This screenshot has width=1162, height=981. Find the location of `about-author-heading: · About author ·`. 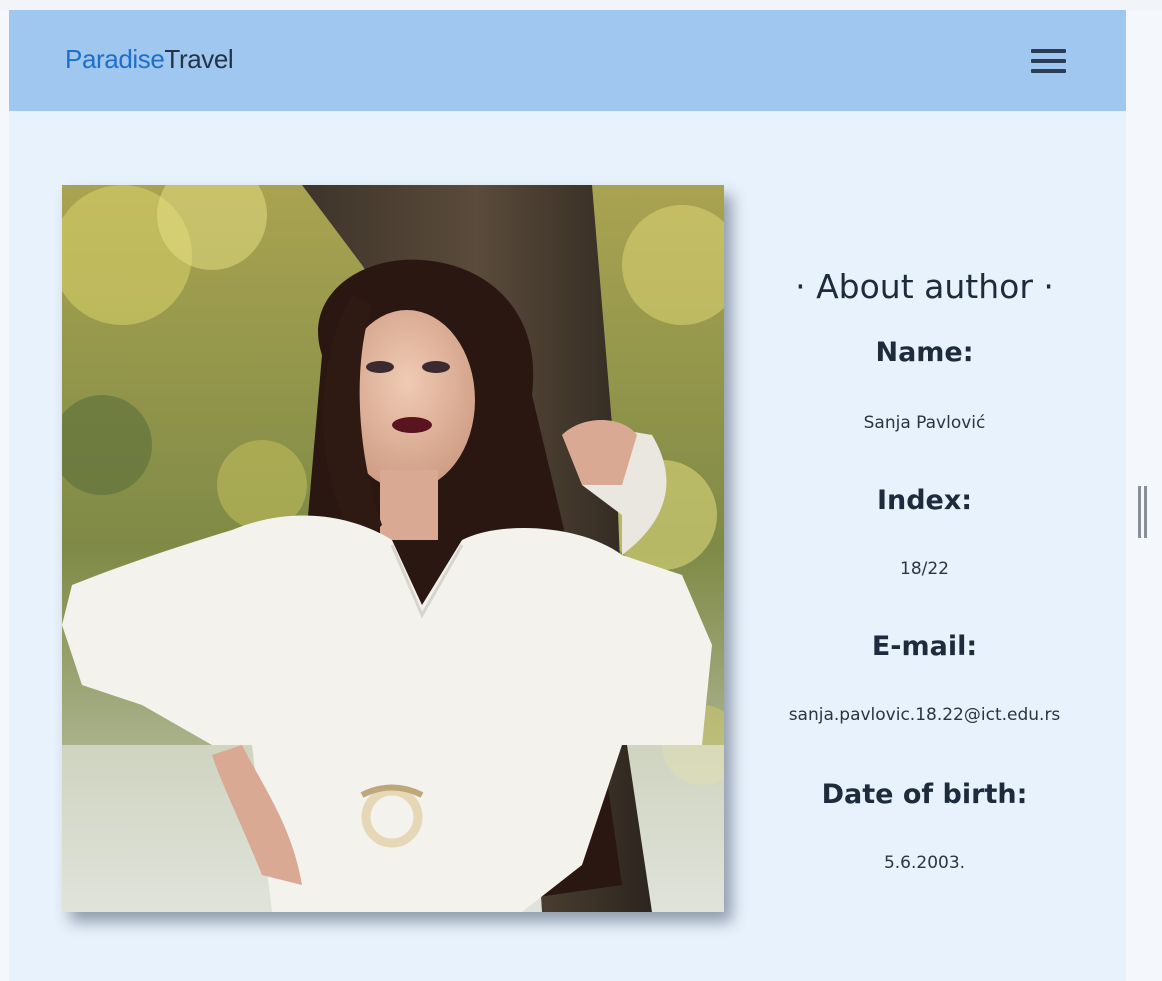

about-author-heading: · About author · is located at coordinates (924, 286).